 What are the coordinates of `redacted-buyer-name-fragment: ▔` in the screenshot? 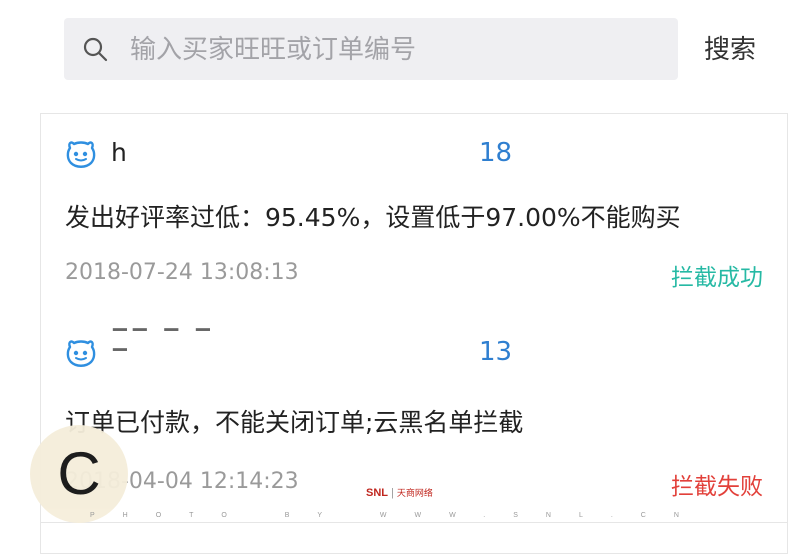 It's located at (123, 359).